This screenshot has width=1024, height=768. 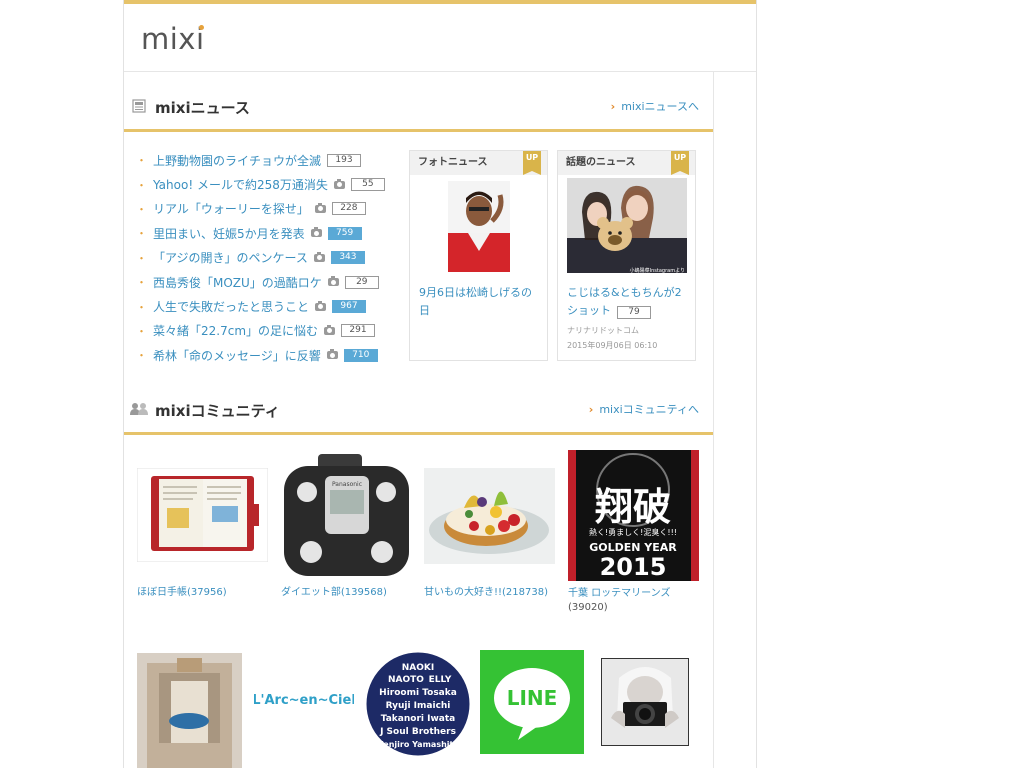 What do you see at coordinates (237, 282) in the screenshot?
I see `news-item-title: 西島秀俊「MOZU」の過酷ロケ` at bounding box center [237, 282].